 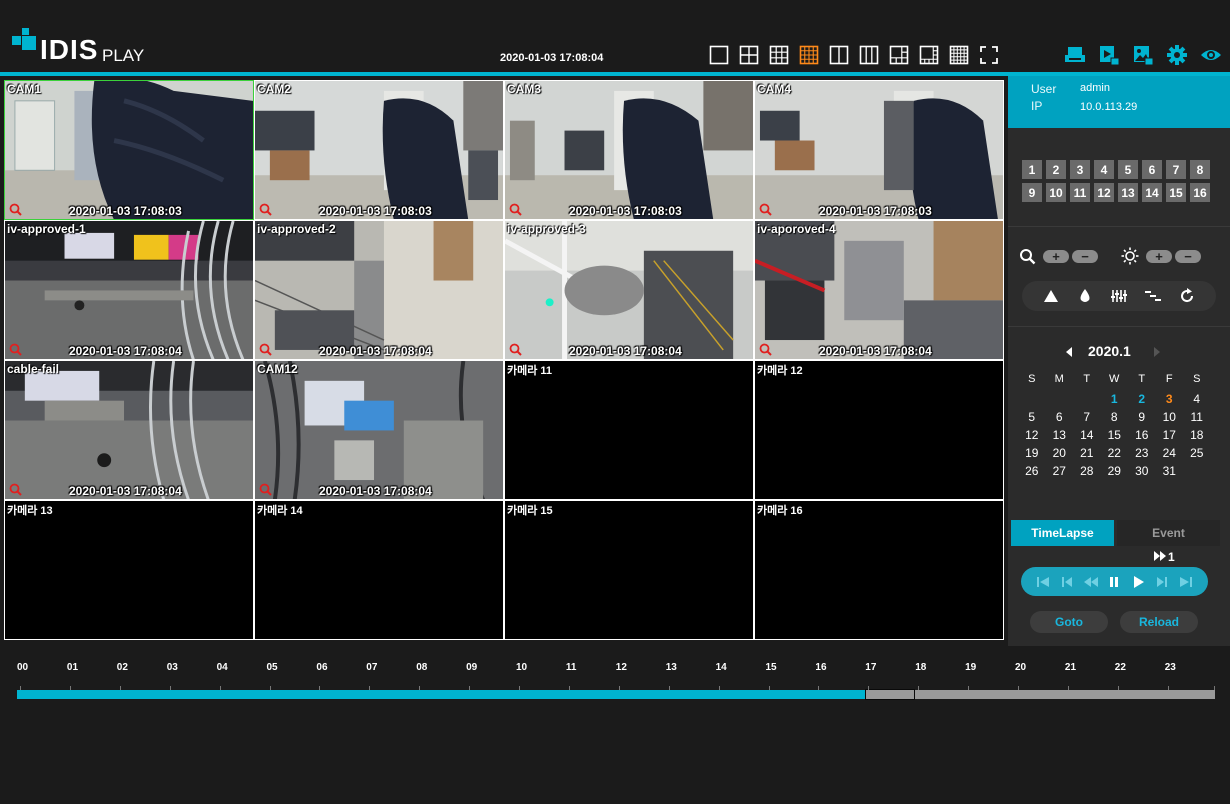 What do you see at coordinates (1142, 435) in the screenshot?
I see `calendar-day: 16` at bounding box center [1142, 435].